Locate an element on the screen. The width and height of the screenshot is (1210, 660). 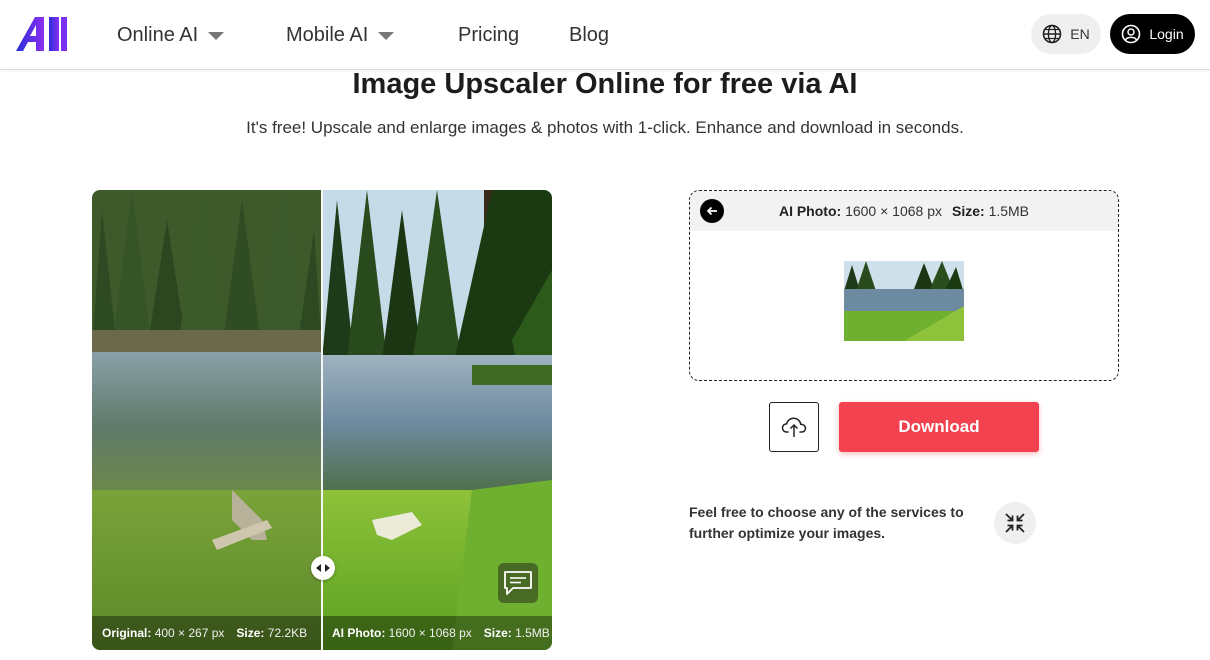
brand-logo is located at coordinates (42, 34).